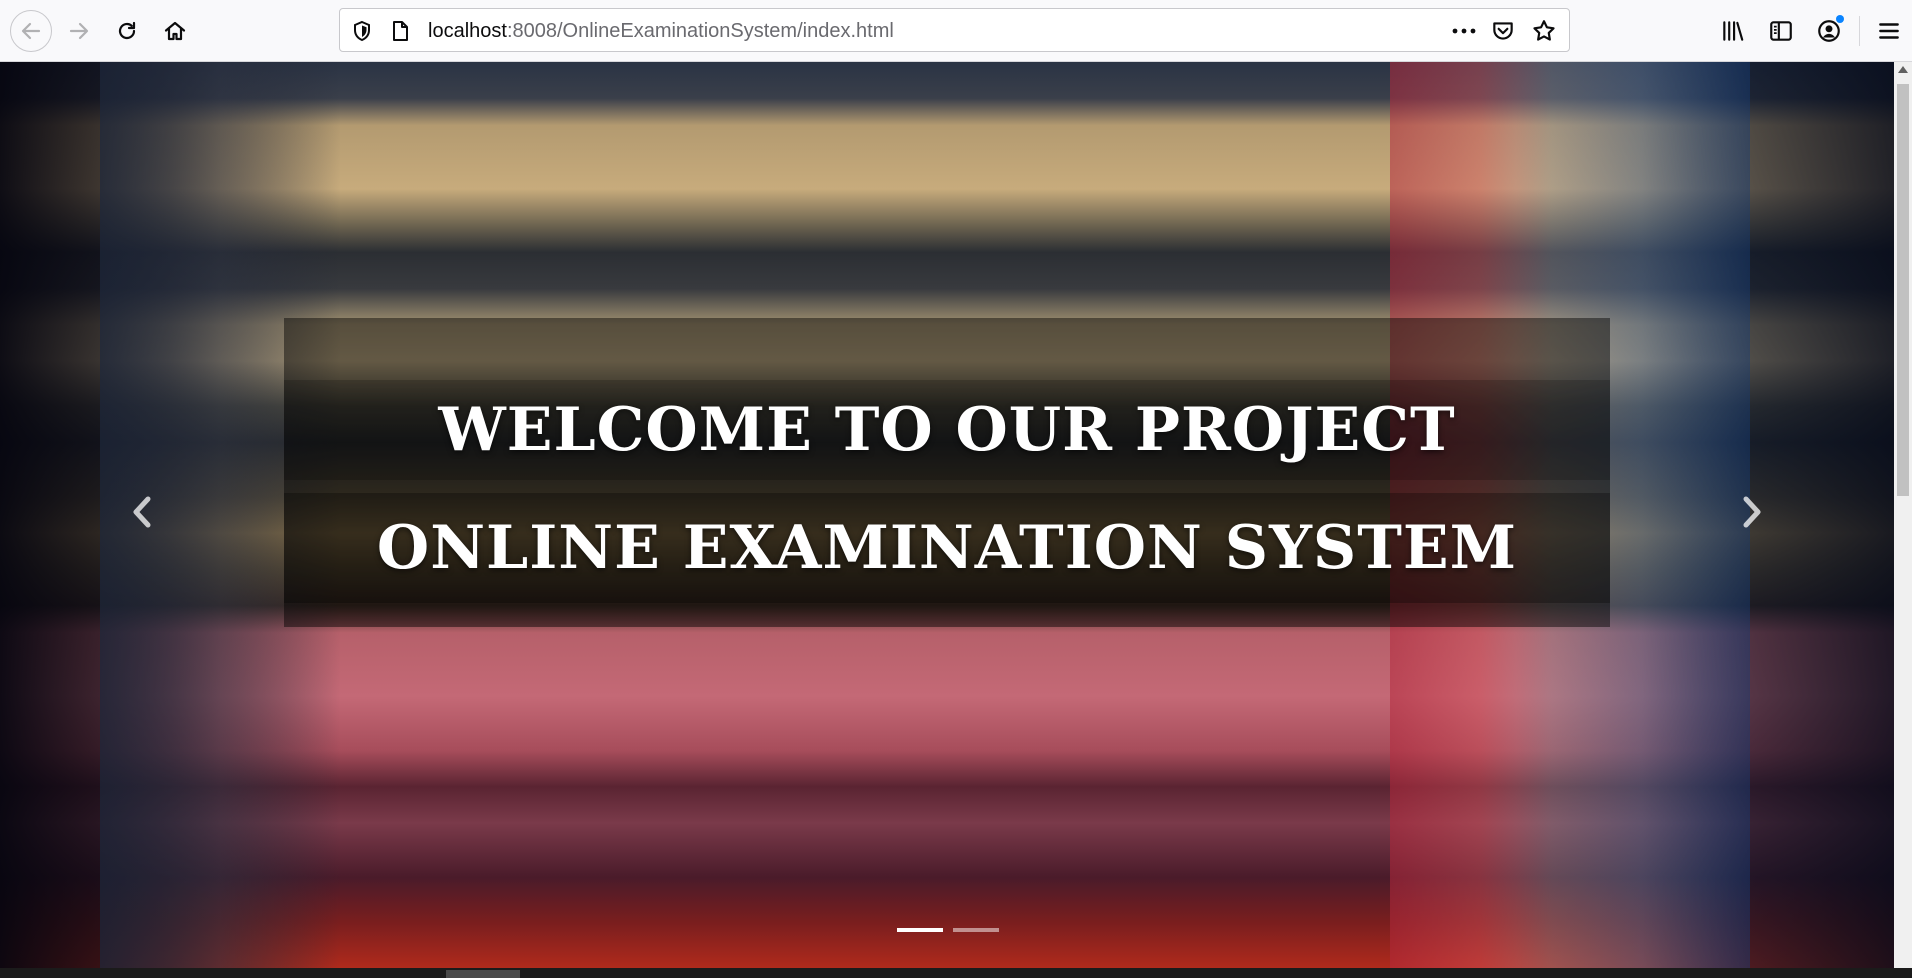 The height and width of the screenshot is (978, 1912). I want to click on scroll-up-arrow-icon, so click(1903, 69).